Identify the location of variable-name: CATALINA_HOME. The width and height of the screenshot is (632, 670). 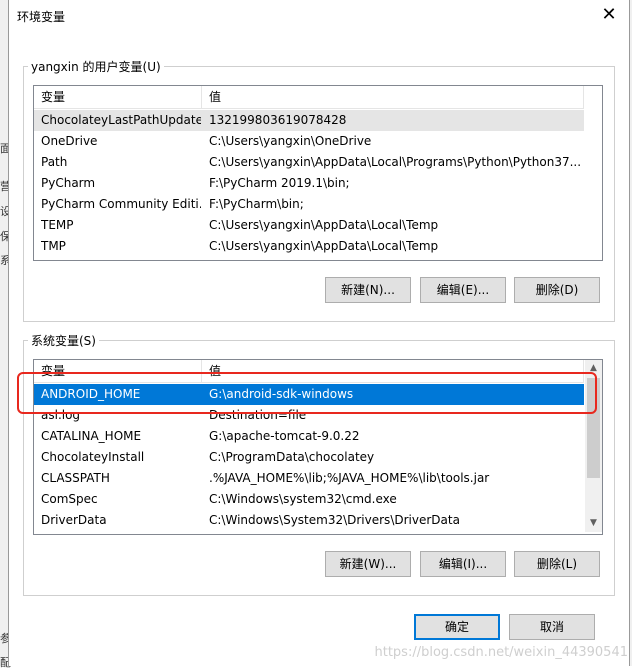
(91, 436).